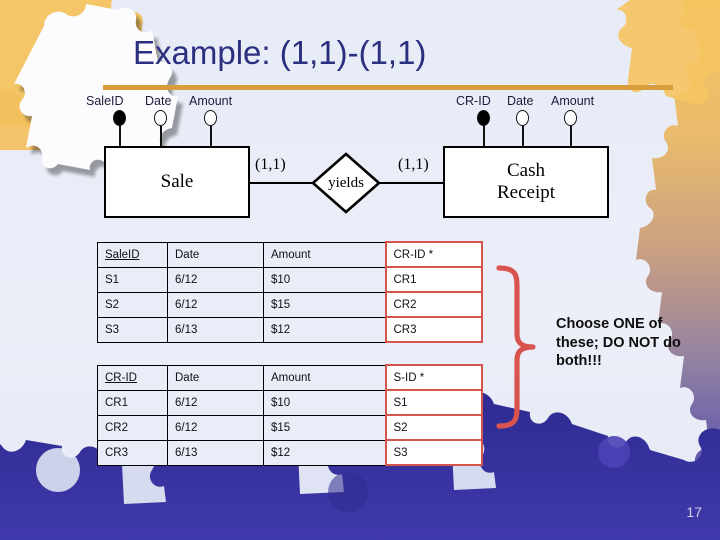  I want to click on cell-sid-fk: S3, so click(433, 452).